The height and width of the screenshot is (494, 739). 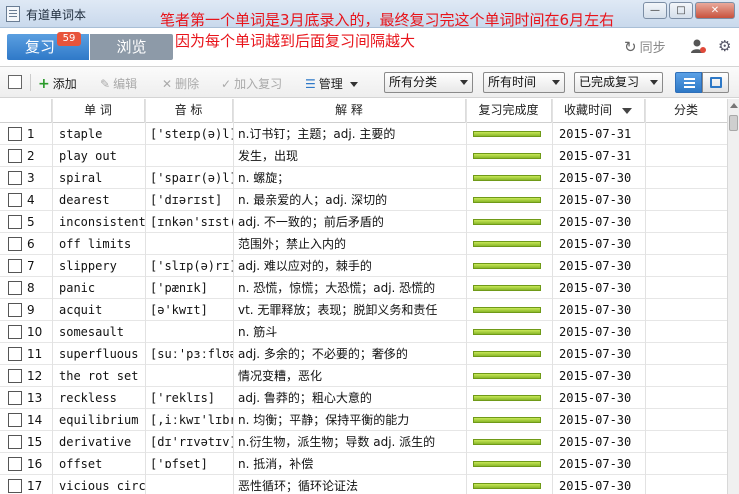 I want to click on scrollbar-thumb, so click(x=733, y=123).